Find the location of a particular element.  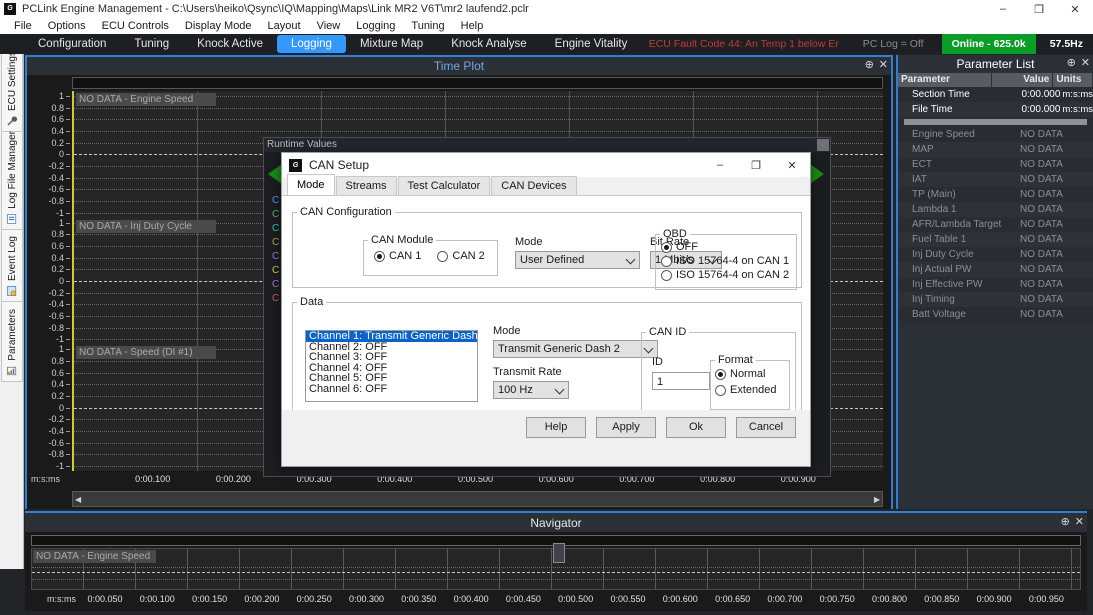

menu-logging: Logging is located at coordinates (375, 26).